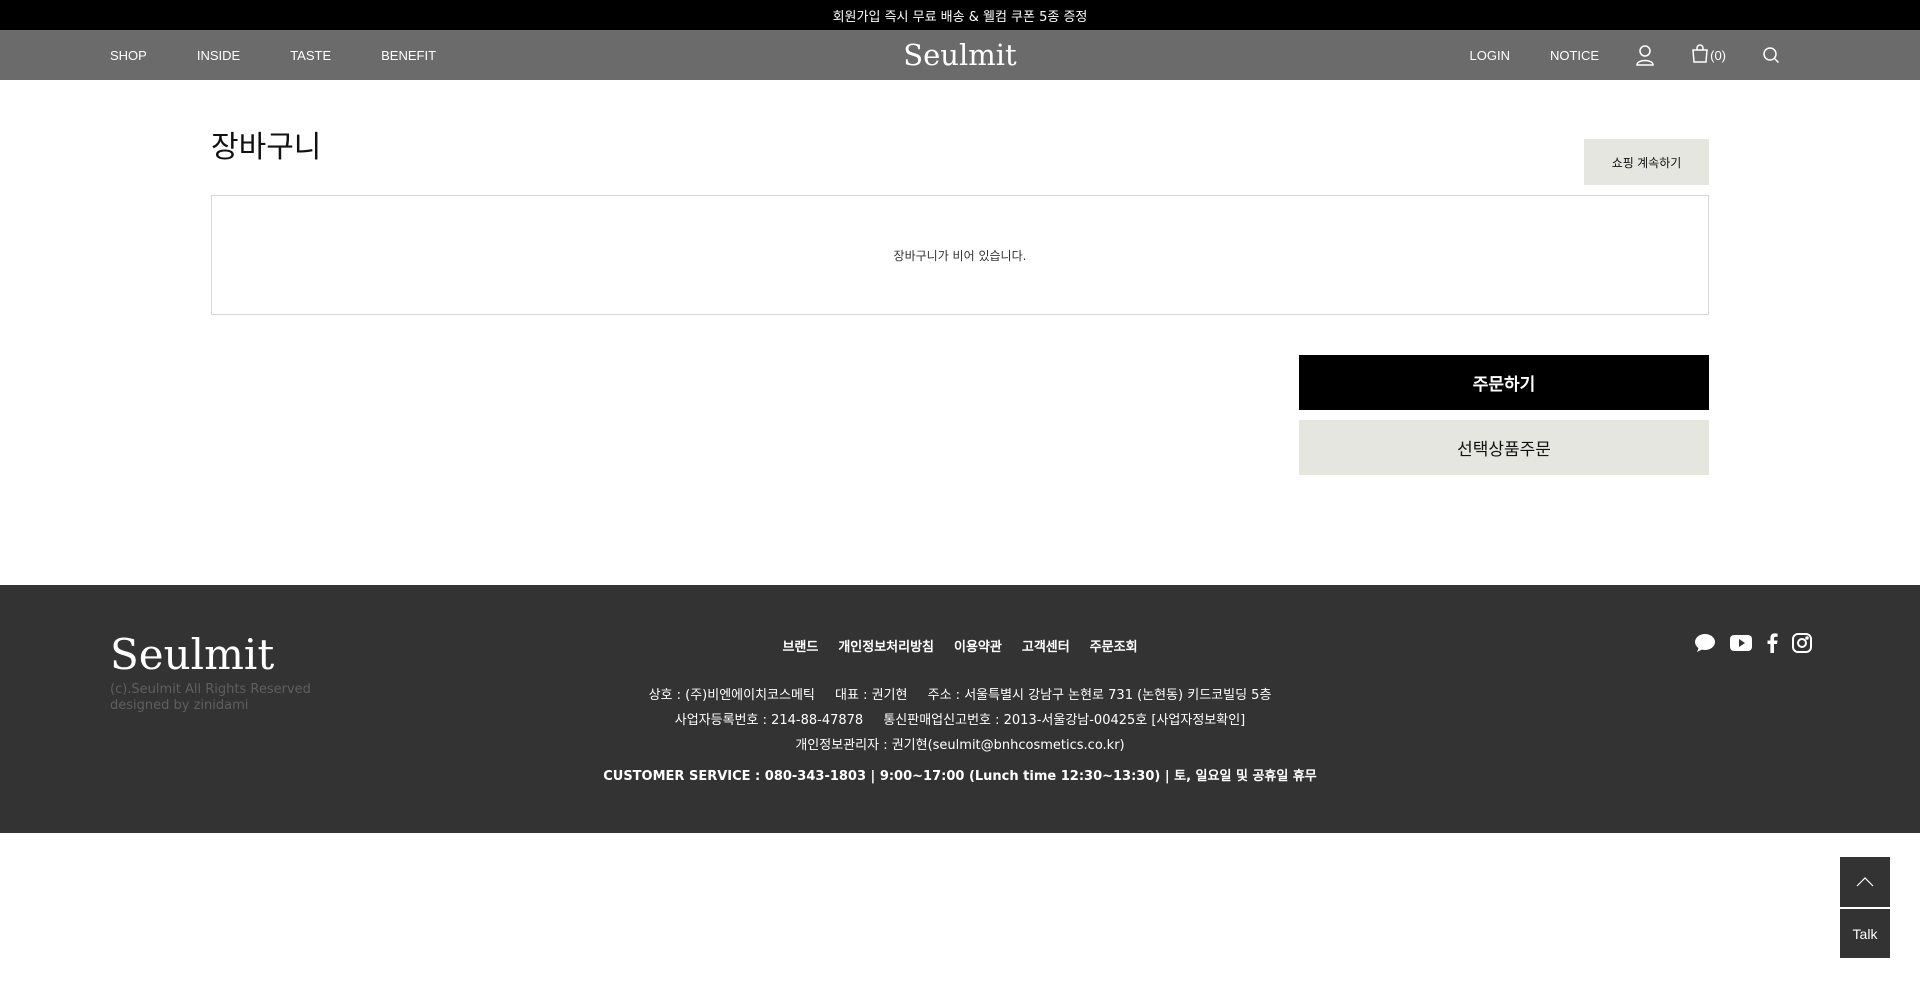 The height and width of the screenshot is (999, 1920). What do you see at coordinates (1705, 643) in the screenshot?
I see `talk-icon` at bounding box center [1705, 643].